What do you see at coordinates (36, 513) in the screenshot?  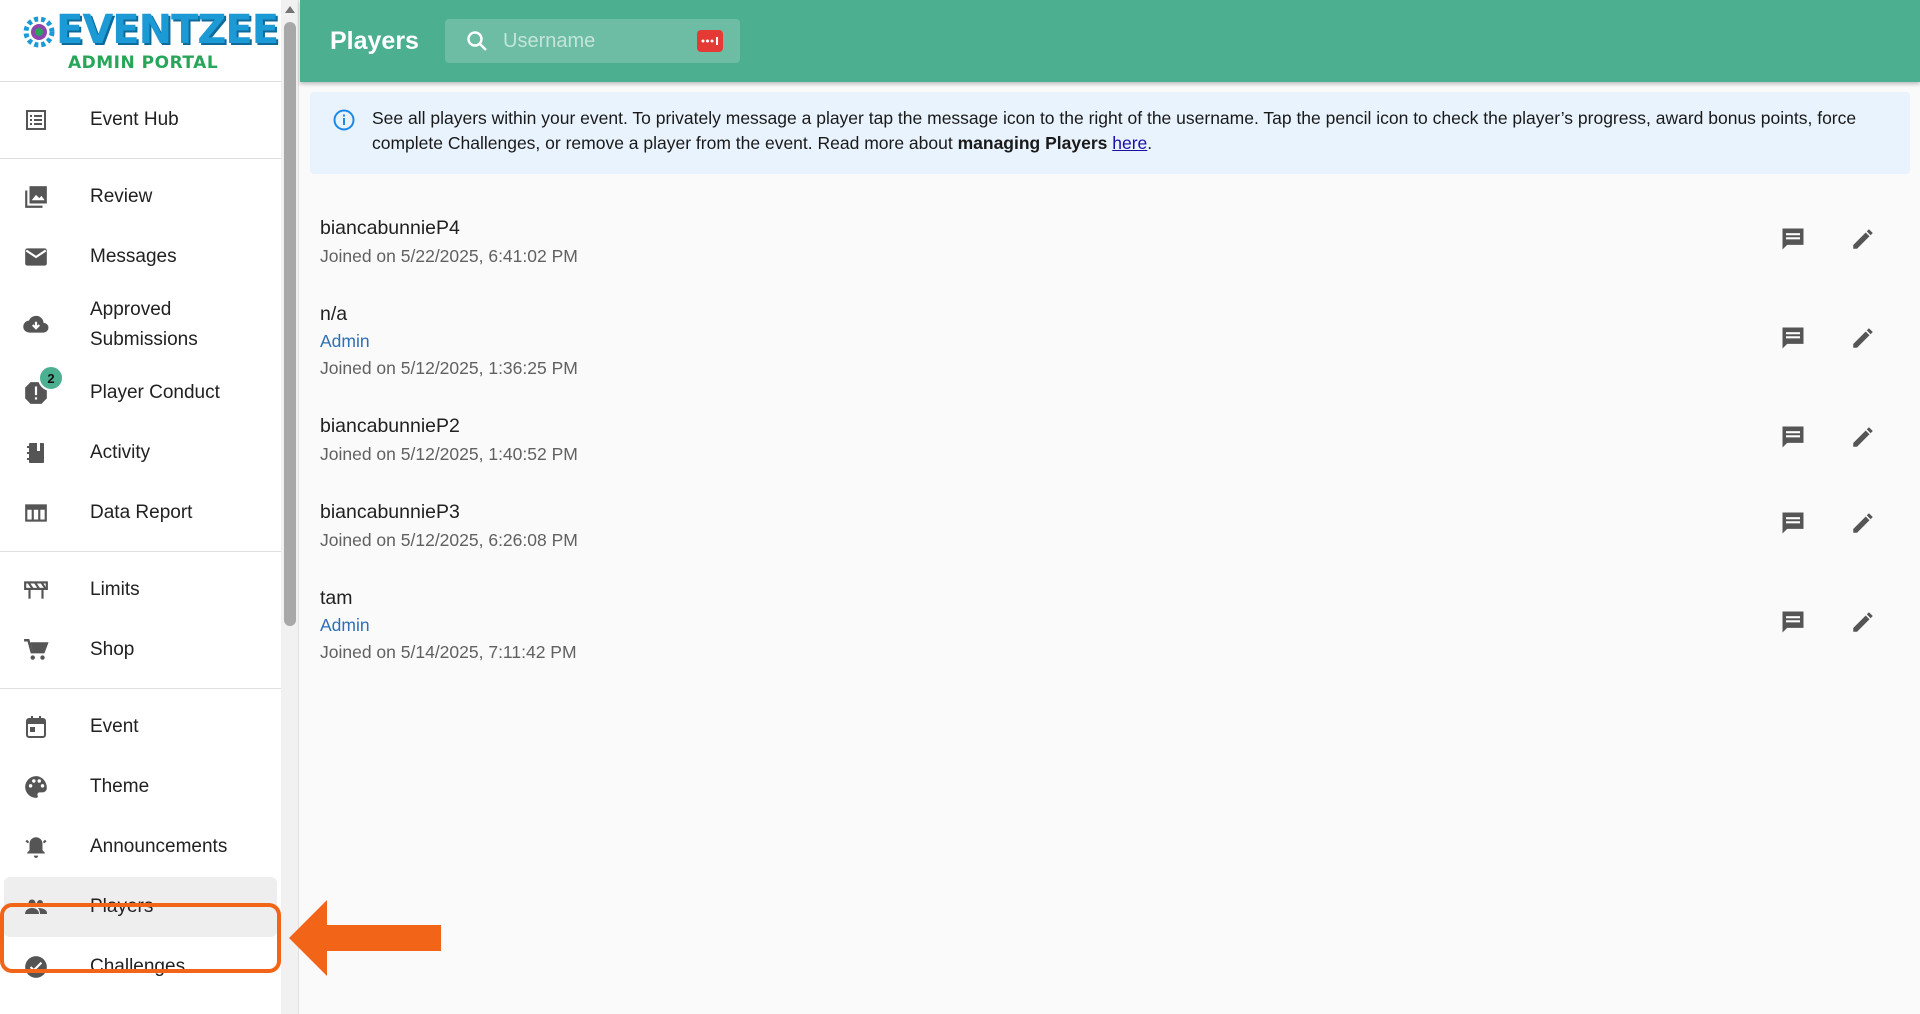 I see `table-icon` at bounding box center [36, 513].